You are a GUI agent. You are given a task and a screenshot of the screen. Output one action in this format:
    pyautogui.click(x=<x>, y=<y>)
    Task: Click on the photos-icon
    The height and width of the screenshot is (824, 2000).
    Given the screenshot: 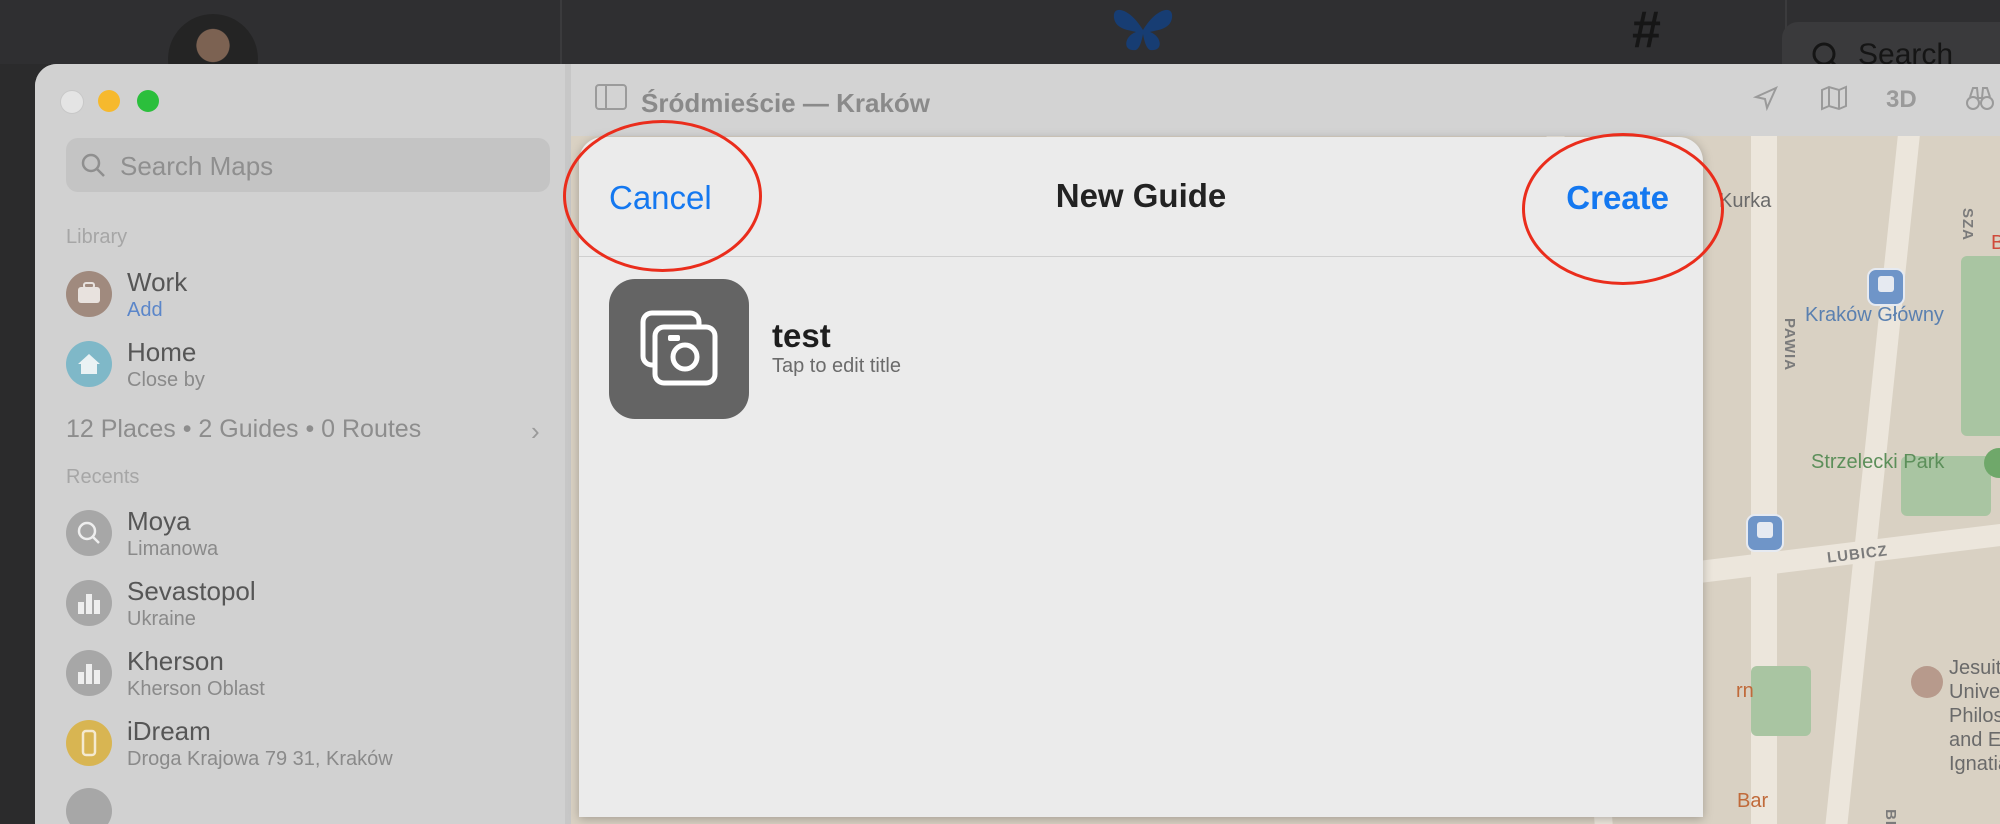 What is the action you would take?
    pyautogui.click(x=679, y=348)
    